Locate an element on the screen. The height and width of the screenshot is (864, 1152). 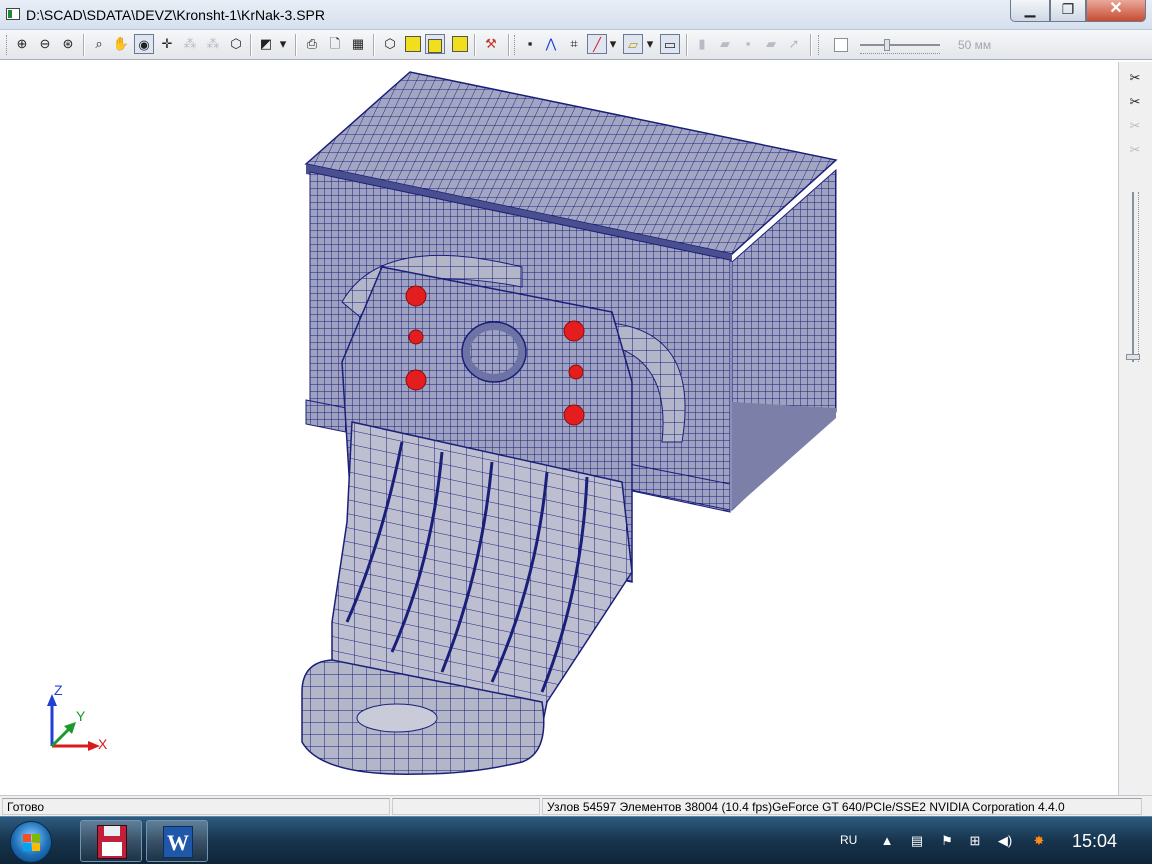
axis-z-label: Z is located at coordinates (58, 690).